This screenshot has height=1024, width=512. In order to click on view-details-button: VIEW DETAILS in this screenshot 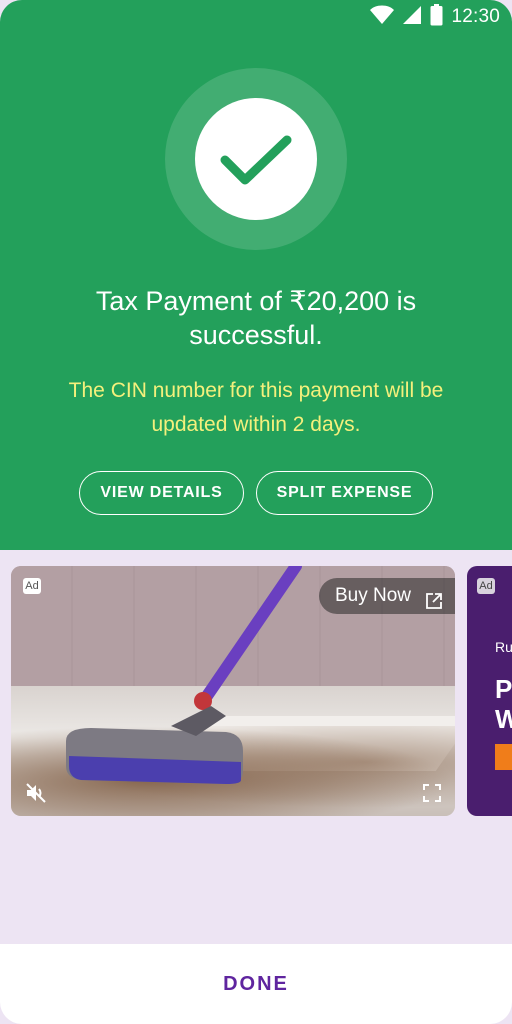, I will do `click(161, 493)`.